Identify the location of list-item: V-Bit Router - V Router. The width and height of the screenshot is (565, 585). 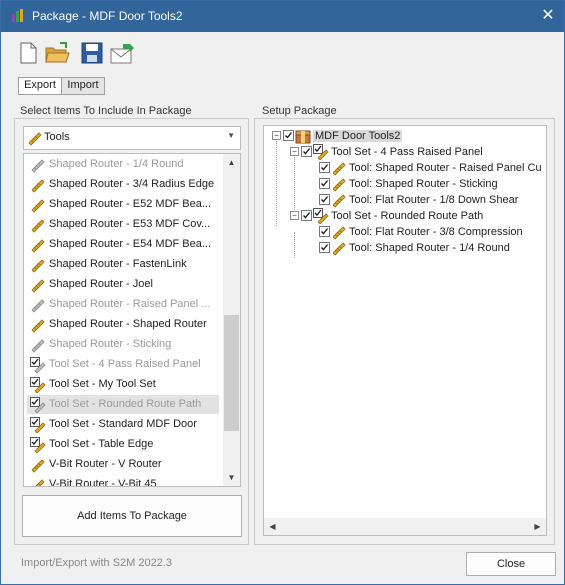
(123, 464).